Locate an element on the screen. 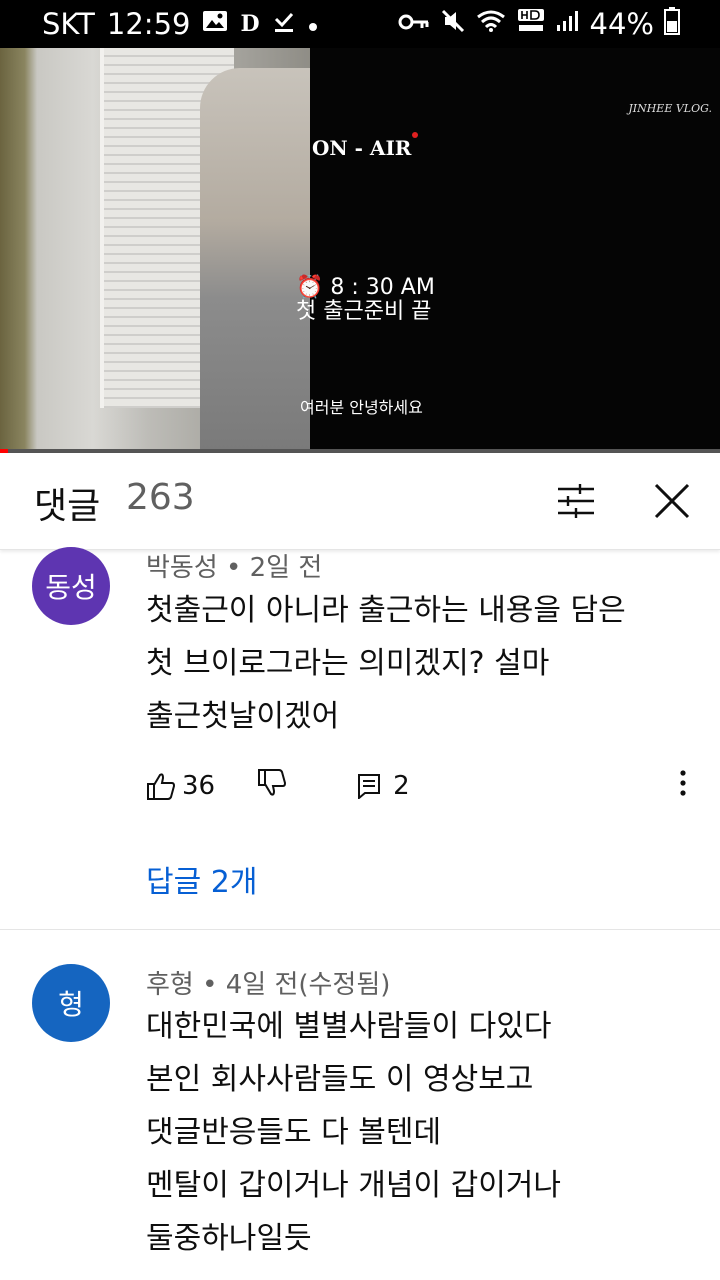 The image size is (720, 1280). video-time-text: 8 : 30 AM is located at coordinates (382, 287).